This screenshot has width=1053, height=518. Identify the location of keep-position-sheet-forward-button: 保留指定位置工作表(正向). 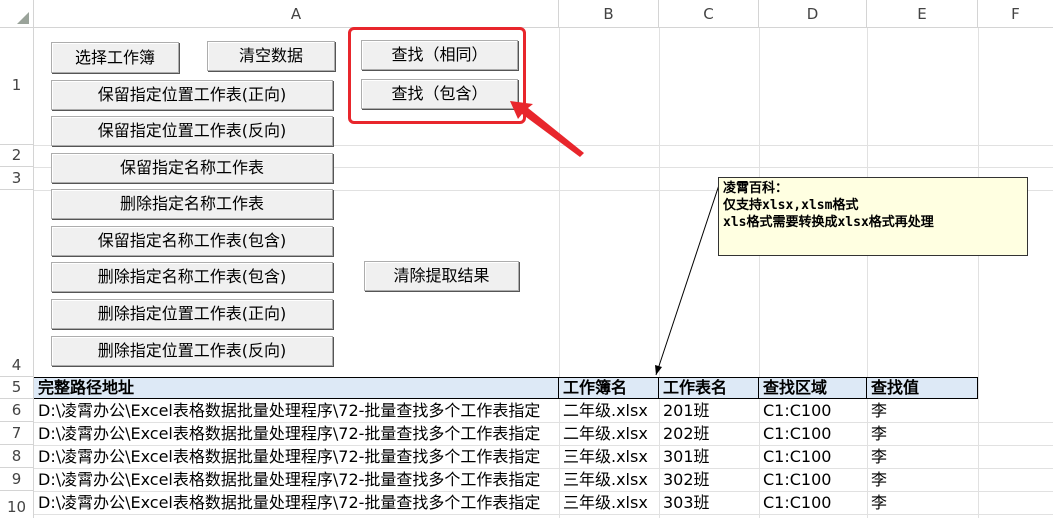
(192, 95).